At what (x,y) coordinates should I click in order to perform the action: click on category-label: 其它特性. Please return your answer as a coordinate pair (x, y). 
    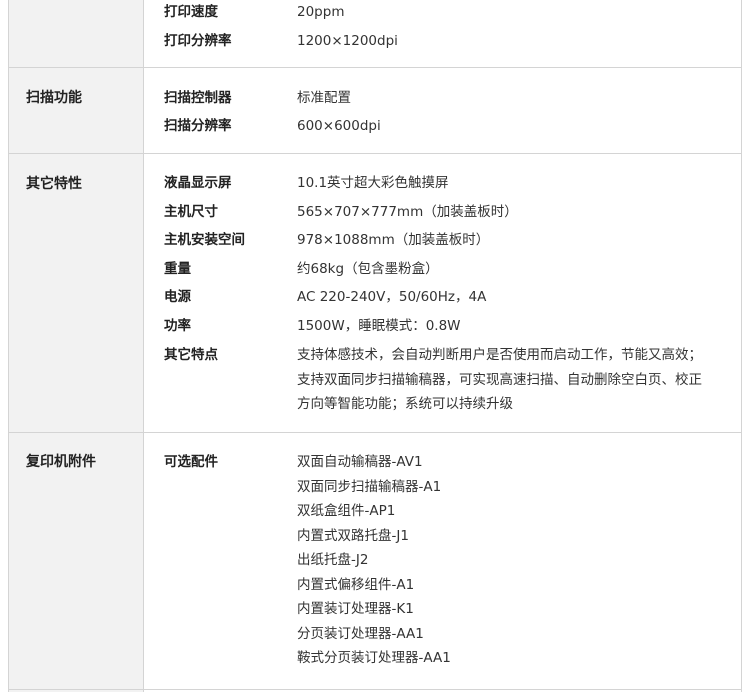
    Looking at the image, I should click on (54, 184).